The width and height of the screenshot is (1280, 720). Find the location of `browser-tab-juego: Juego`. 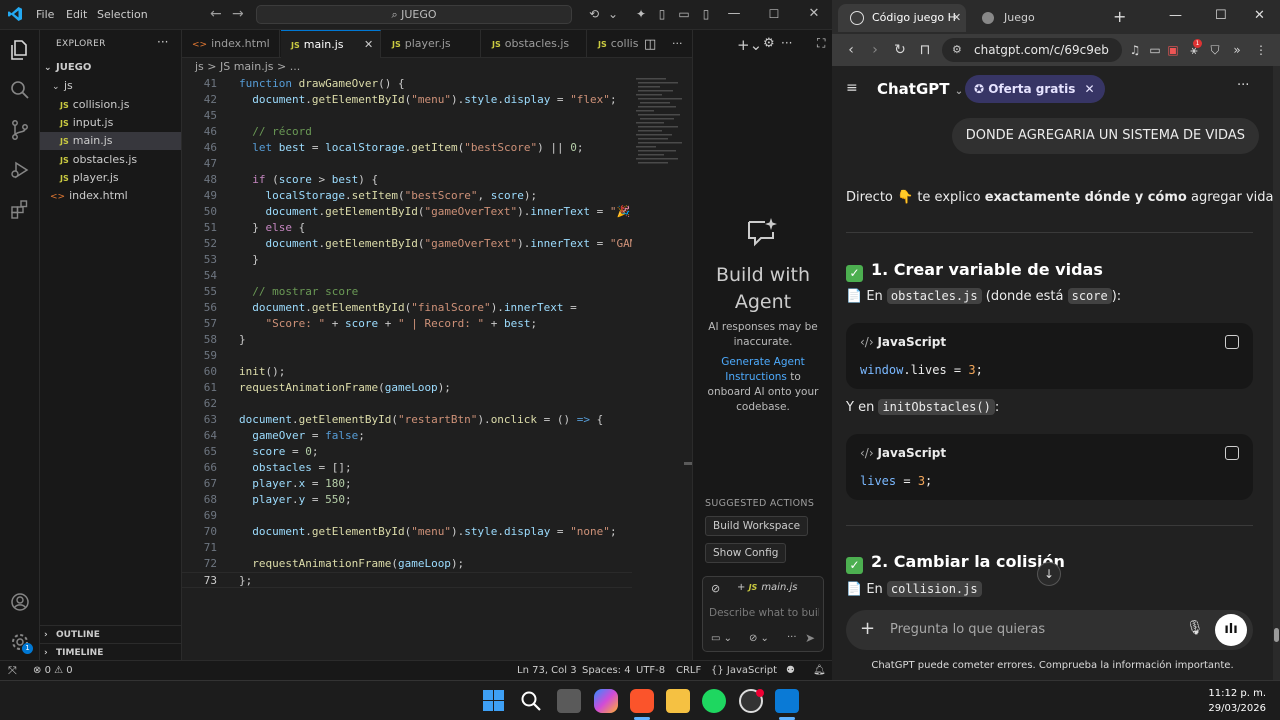

browser-tab-juego: Juego is located at coordinates (1025, 18).